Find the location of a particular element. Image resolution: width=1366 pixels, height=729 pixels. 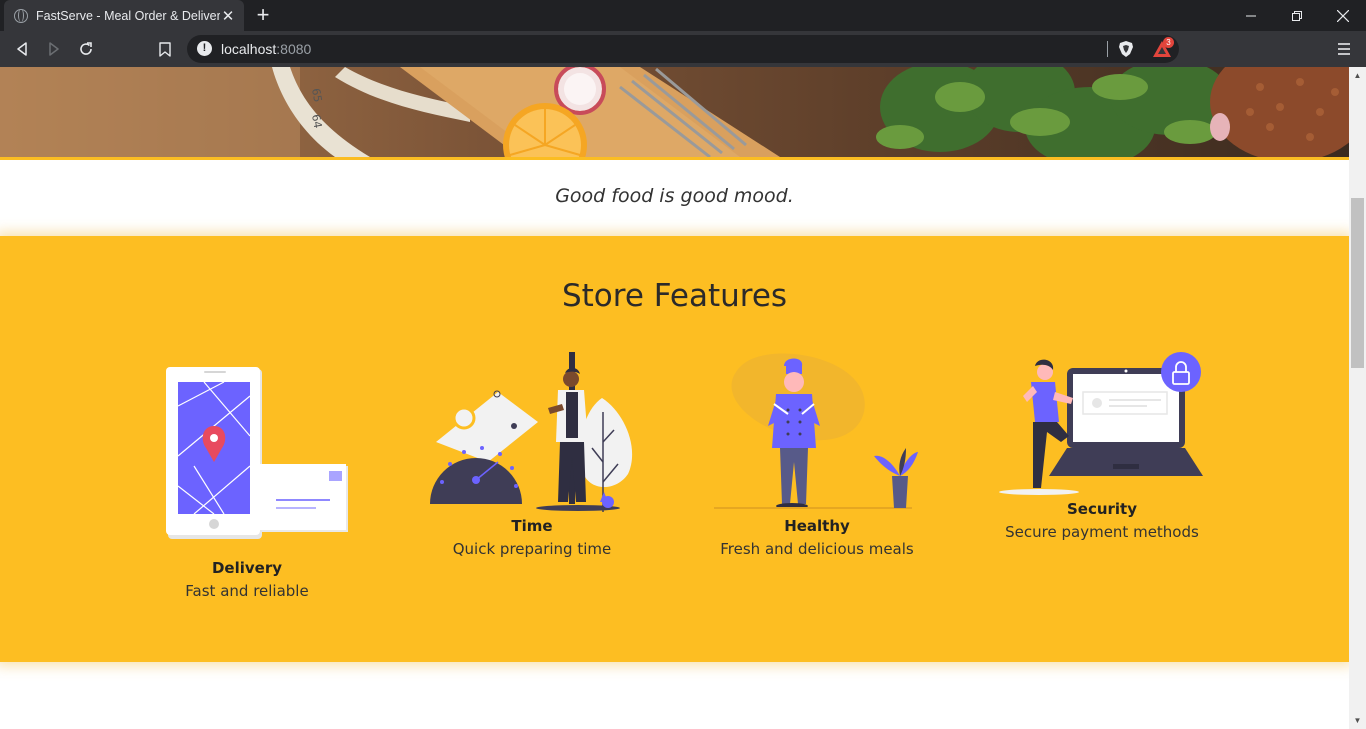

hero-accent-line is located at coordinates (674, 158).